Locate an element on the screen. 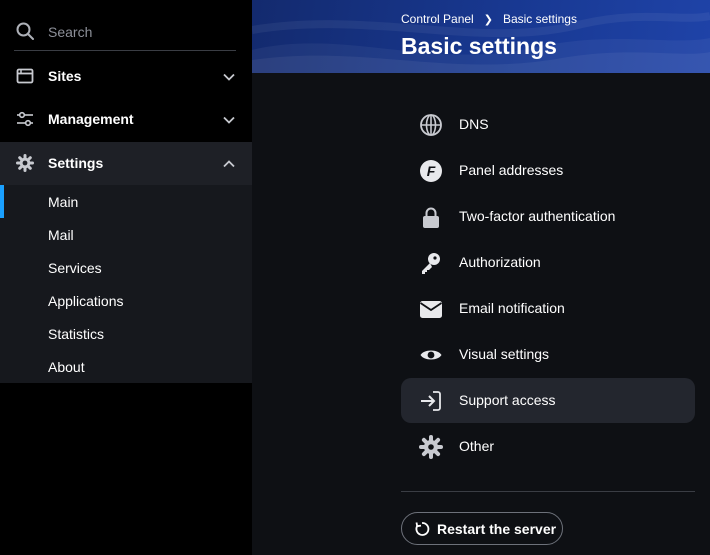  key-icon is located at coordinates (431, 263).